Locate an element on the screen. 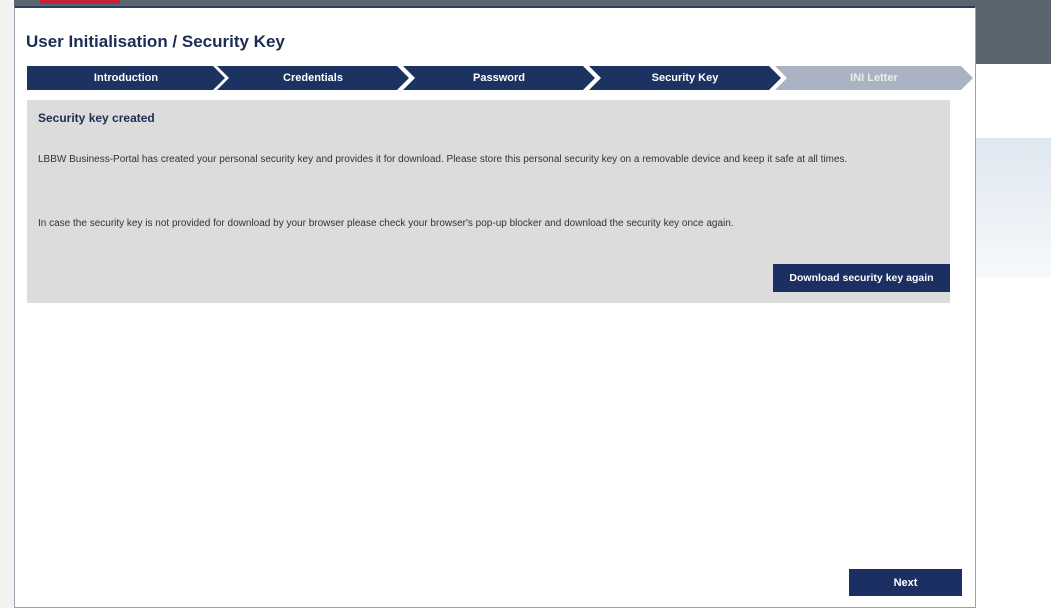 The width and height of the screenshot is (1051, 608). step-password: Password is located at coordinates (499, 78).